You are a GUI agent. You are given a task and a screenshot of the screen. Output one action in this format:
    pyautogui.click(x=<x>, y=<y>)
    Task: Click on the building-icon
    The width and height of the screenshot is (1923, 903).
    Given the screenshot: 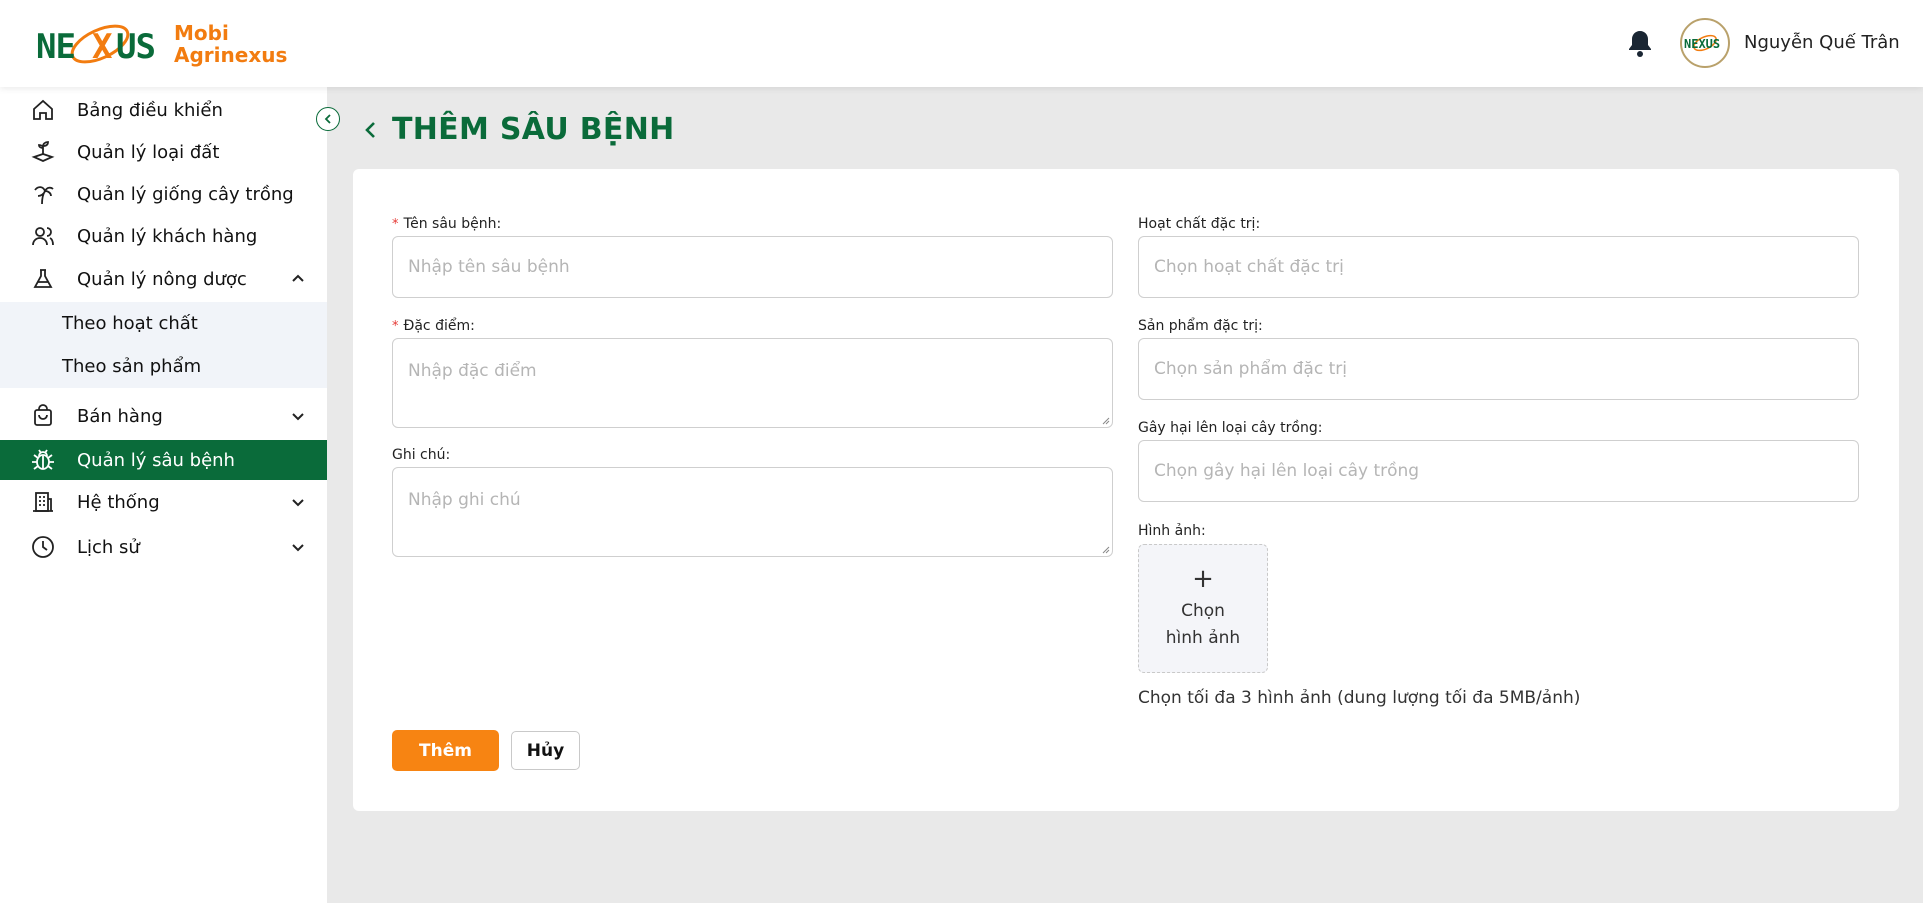 What is the action you would take?
    pyautogui.click(x=43, y=502)
    